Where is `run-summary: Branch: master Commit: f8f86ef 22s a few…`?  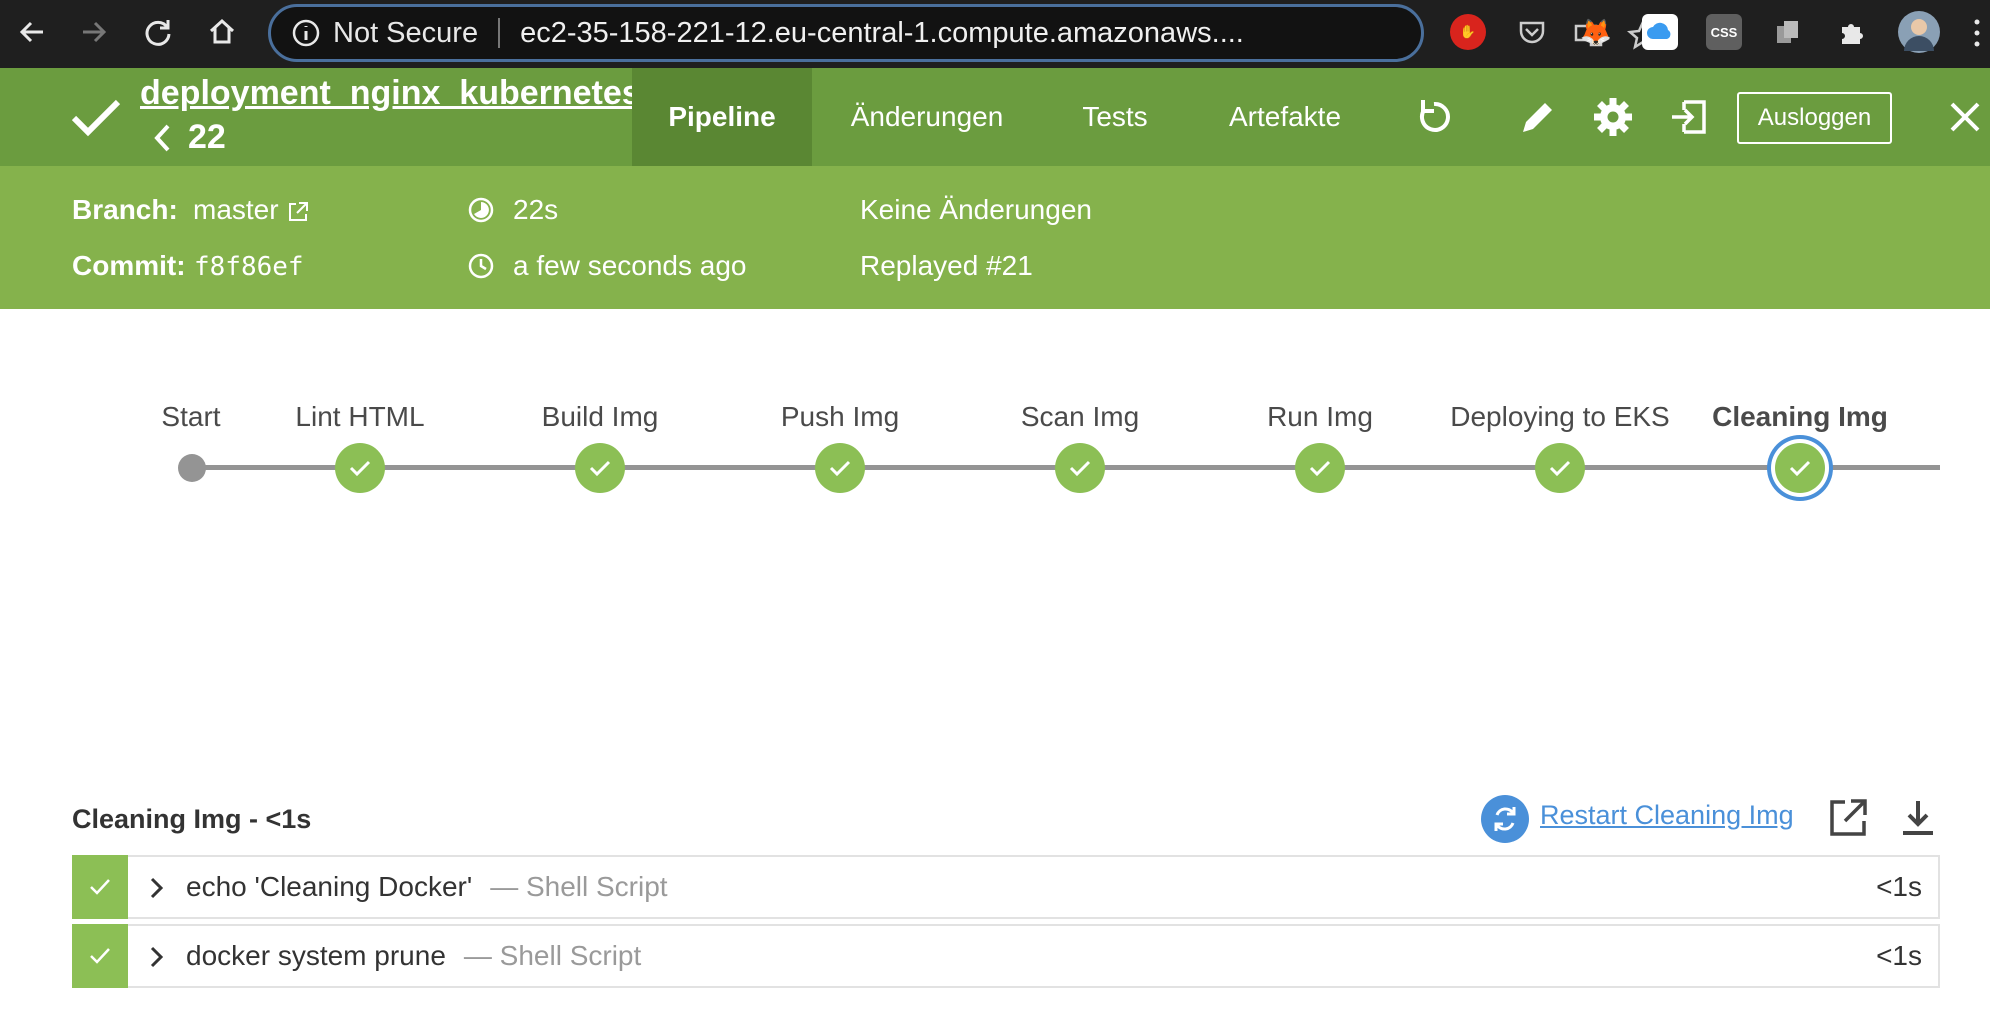
run-summary: Branch: master Commit: f8f86ef 22s a few… is located at coordinates (995, 237).